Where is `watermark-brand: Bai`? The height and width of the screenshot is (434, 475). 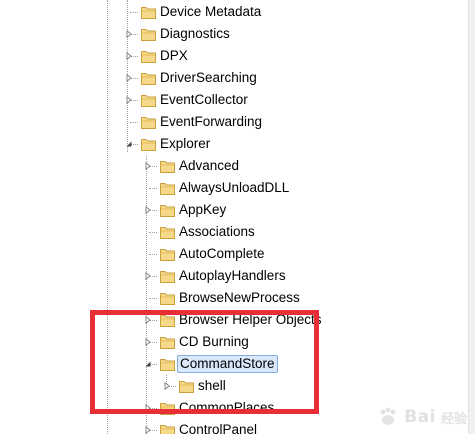 watermark-brand: Bai is located at coordinates (420, 417).